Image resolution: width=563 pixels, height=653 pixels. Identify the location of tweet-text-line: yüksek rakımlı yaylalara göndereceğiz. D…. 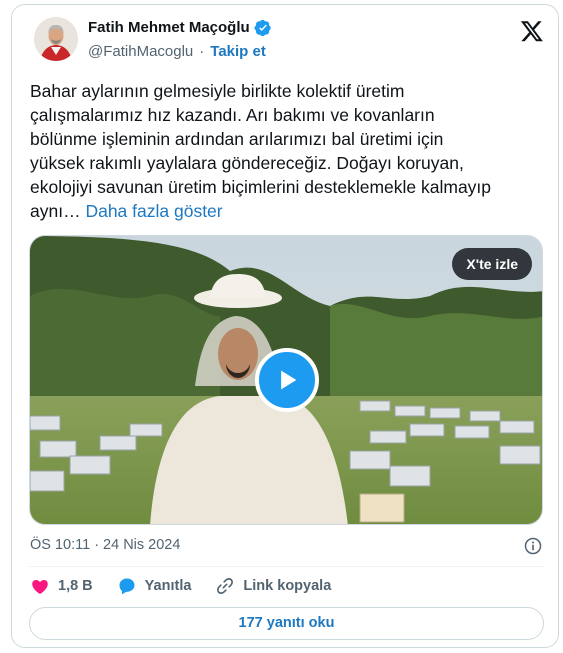
(247, 163).